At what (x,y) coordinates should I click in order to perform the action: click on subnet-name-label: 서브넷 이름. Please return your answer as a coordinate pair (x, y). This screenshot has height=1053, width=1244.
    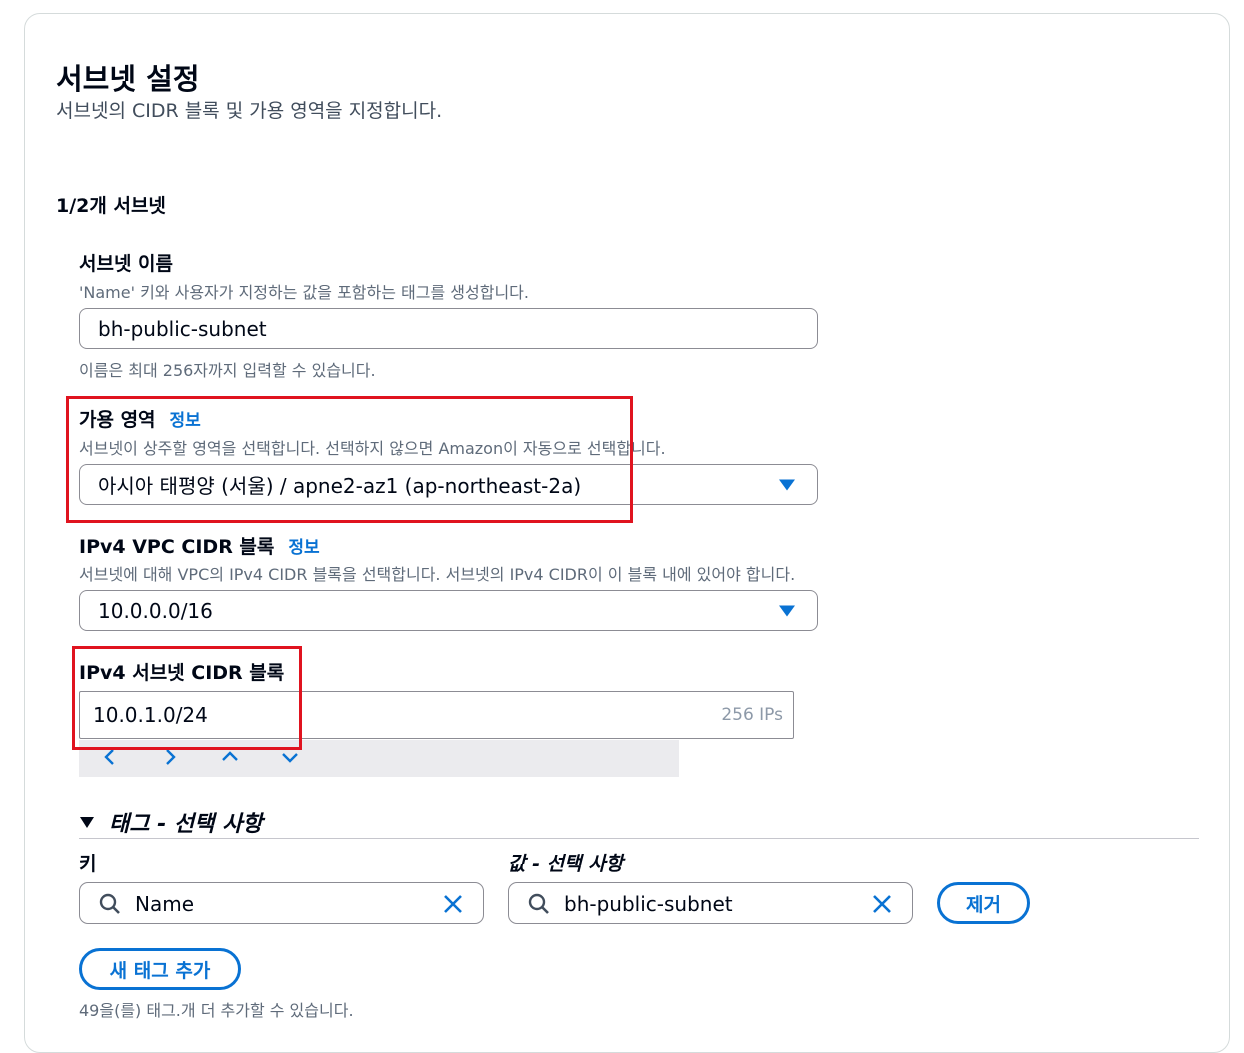
    Looking at the image, I should click on (126, 264).